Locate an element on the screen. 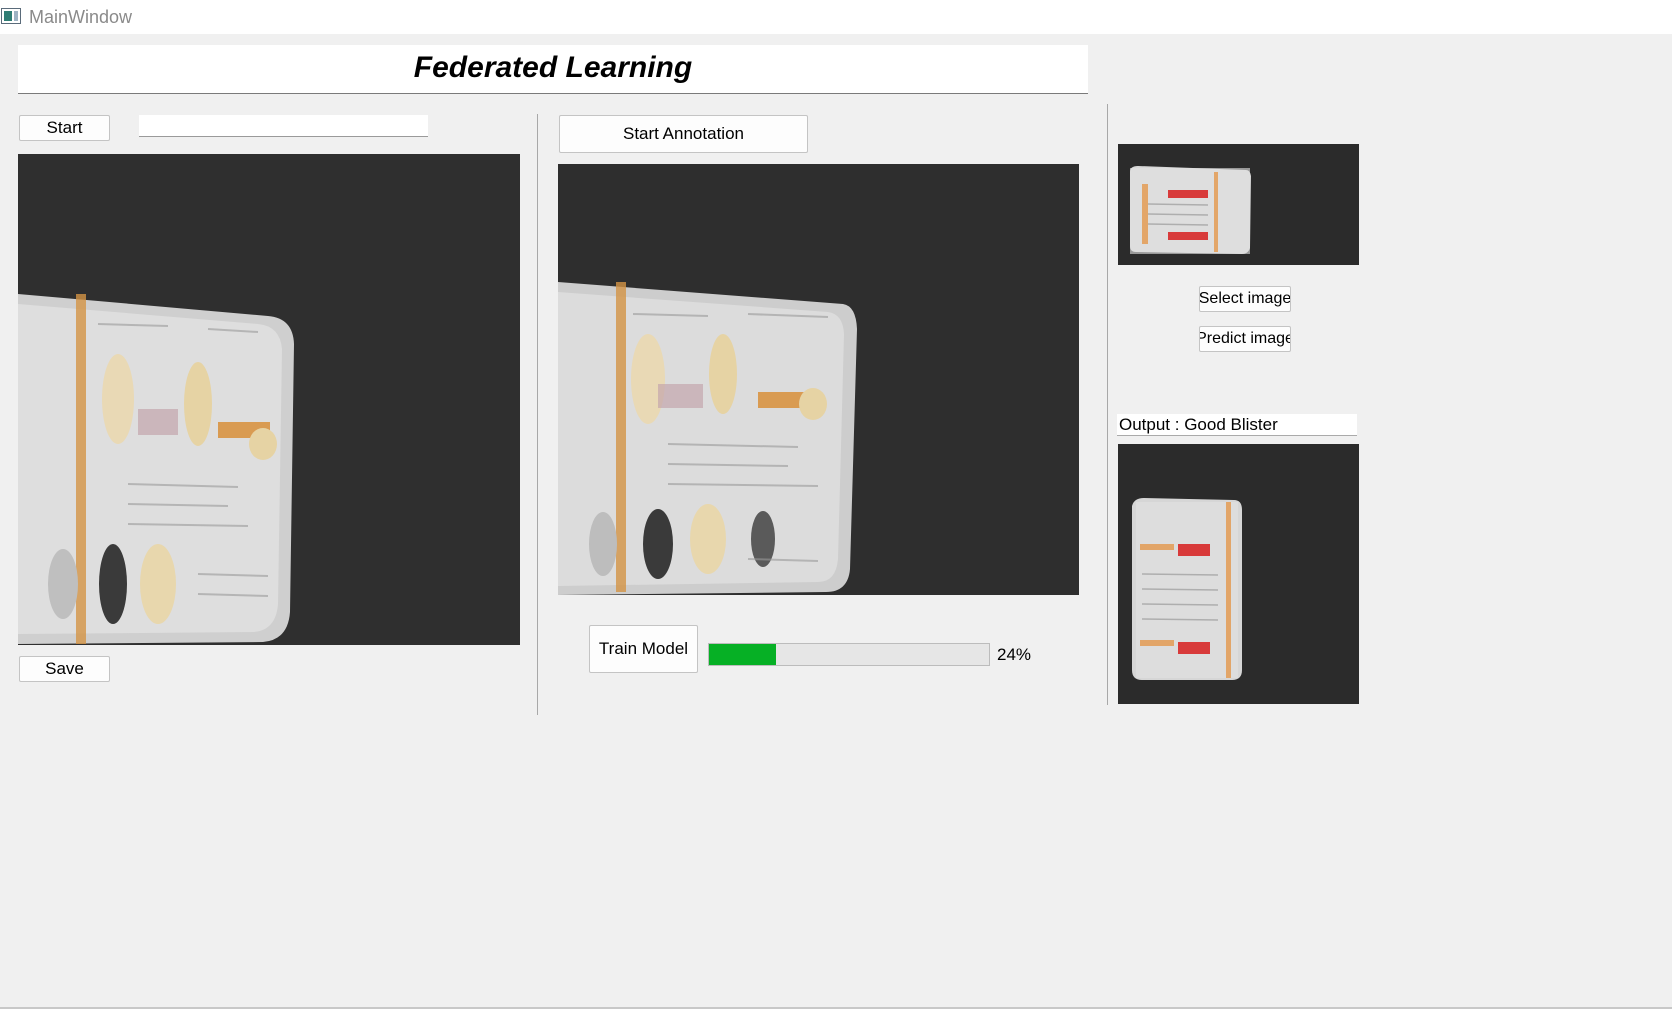 The image size is (1672, 1009). start-annotation-button: Start Annotation is located at coordinates (683, 134).